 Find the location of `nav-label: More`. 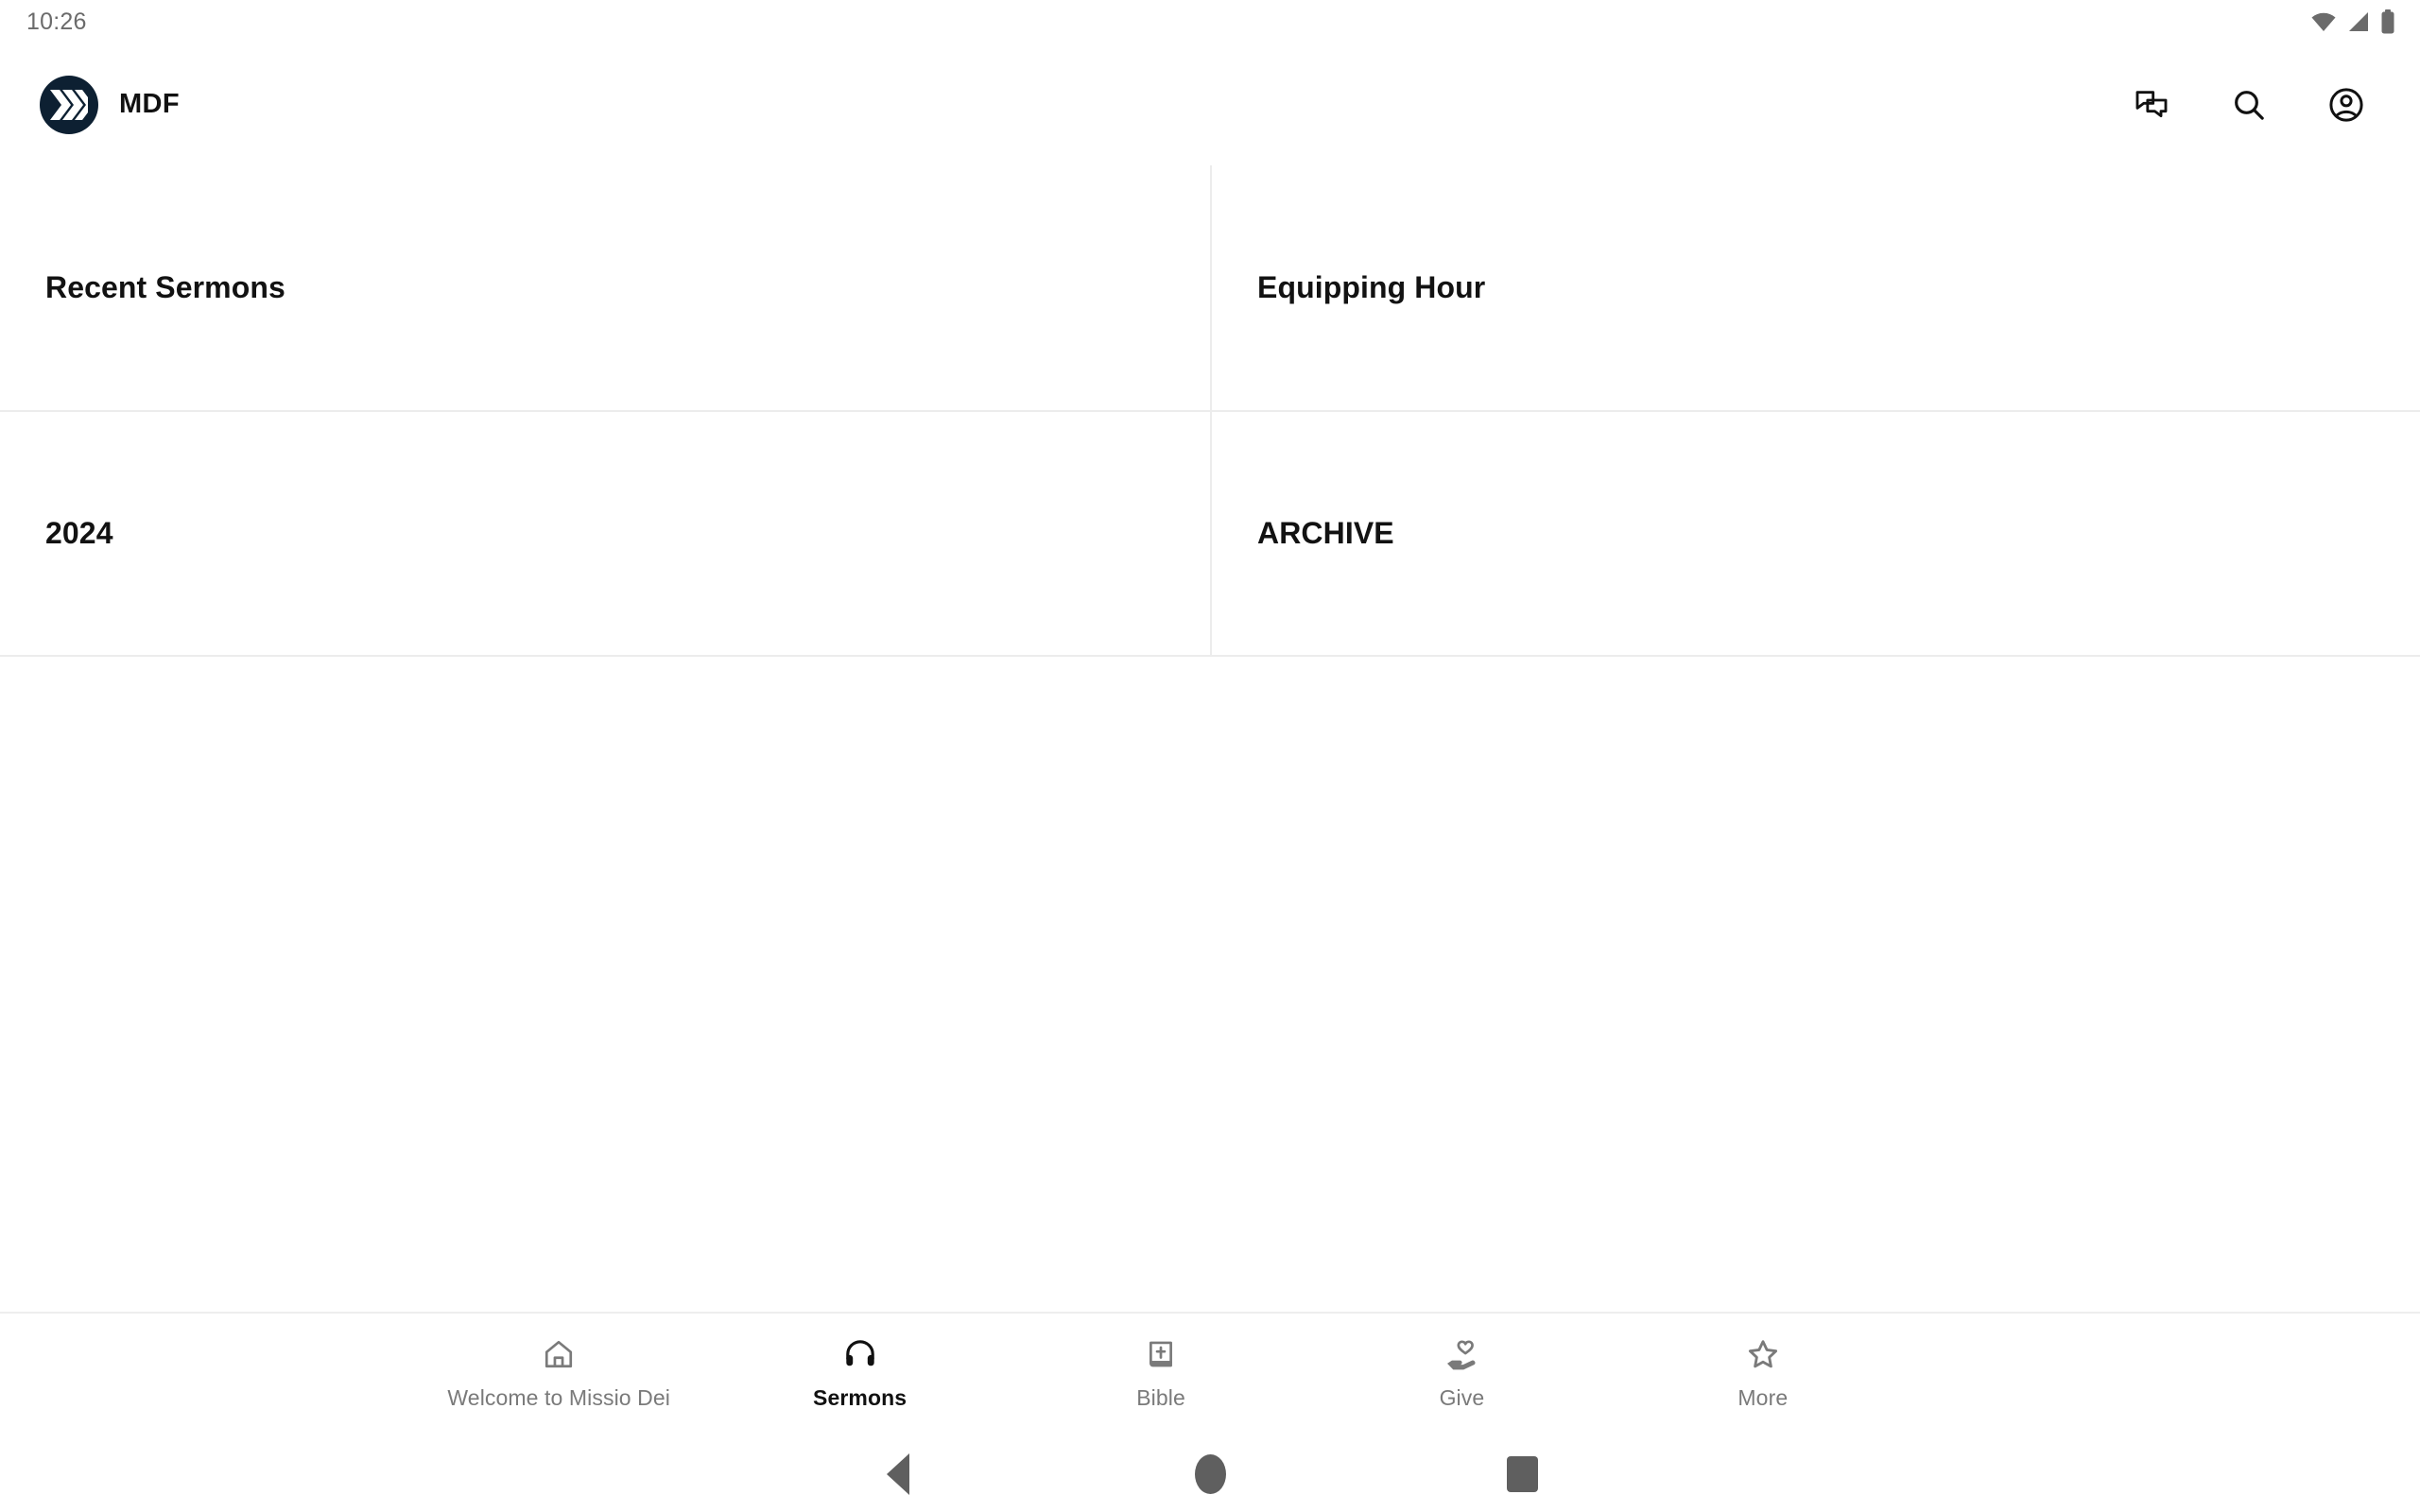

nav-label: More is located at coordinates (1763, 1397).